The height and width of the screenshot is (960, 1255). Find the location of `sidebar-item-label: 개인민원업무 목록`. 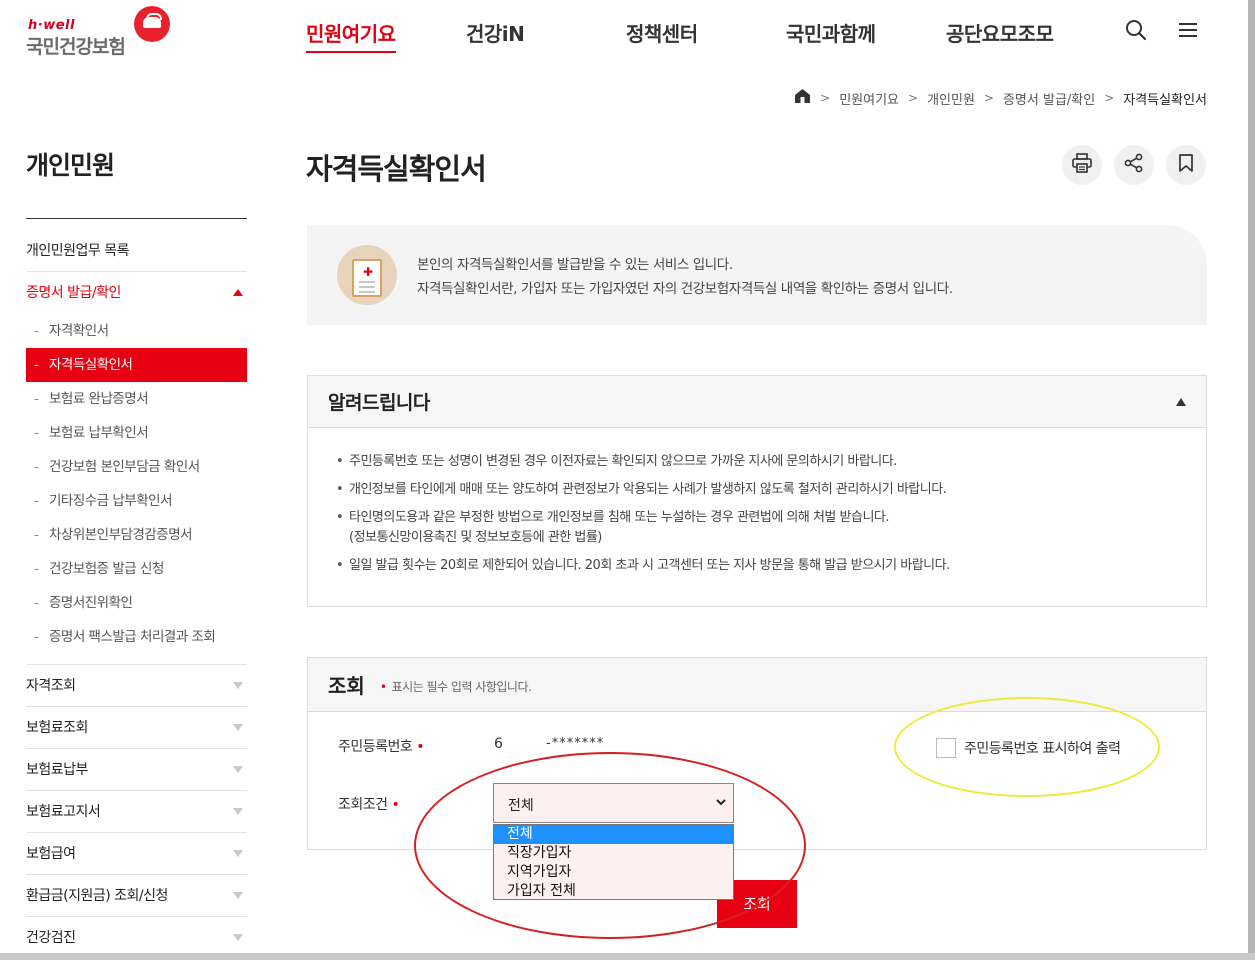

sidebar-item-label: 개인민원업무 목록 is located at coordinates (78, 251).